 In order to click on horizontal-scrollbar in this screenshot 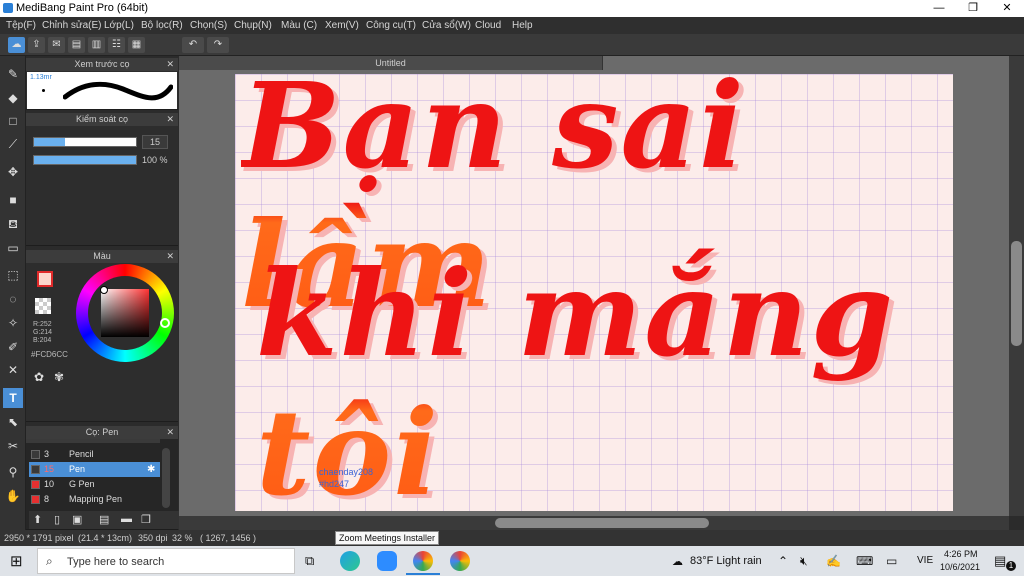, I will do `click(594, 523)`.